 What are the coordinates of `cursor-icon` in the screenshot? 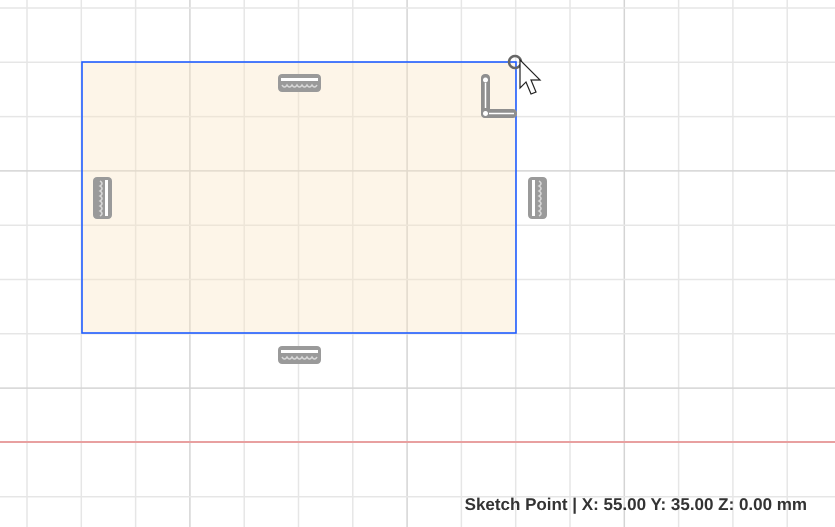 It's located at (530, 76).